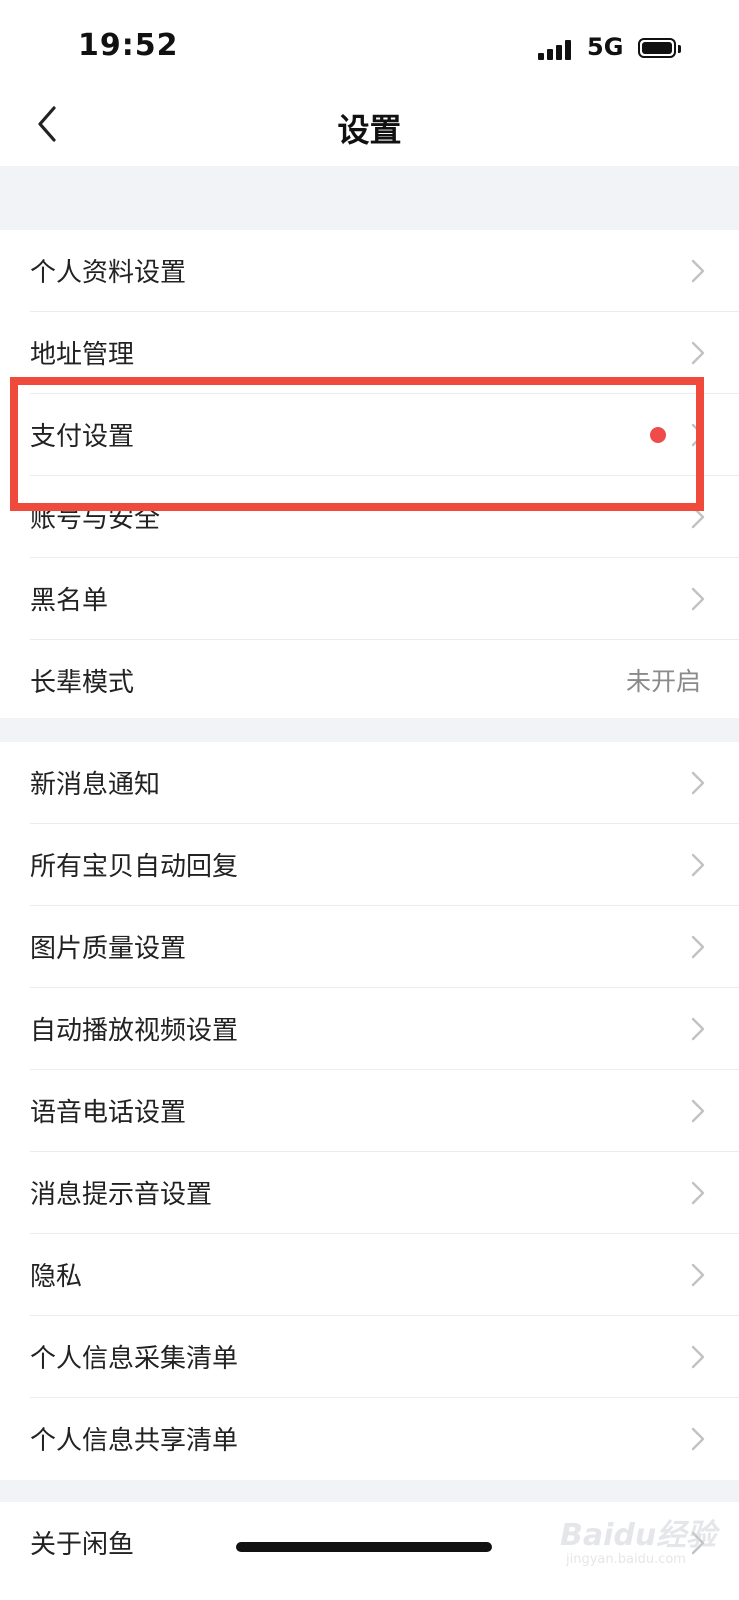 The image size is (739, 1600). I want to click on settings-item-voice-call: 语音电话设置, so click(369, 1111).